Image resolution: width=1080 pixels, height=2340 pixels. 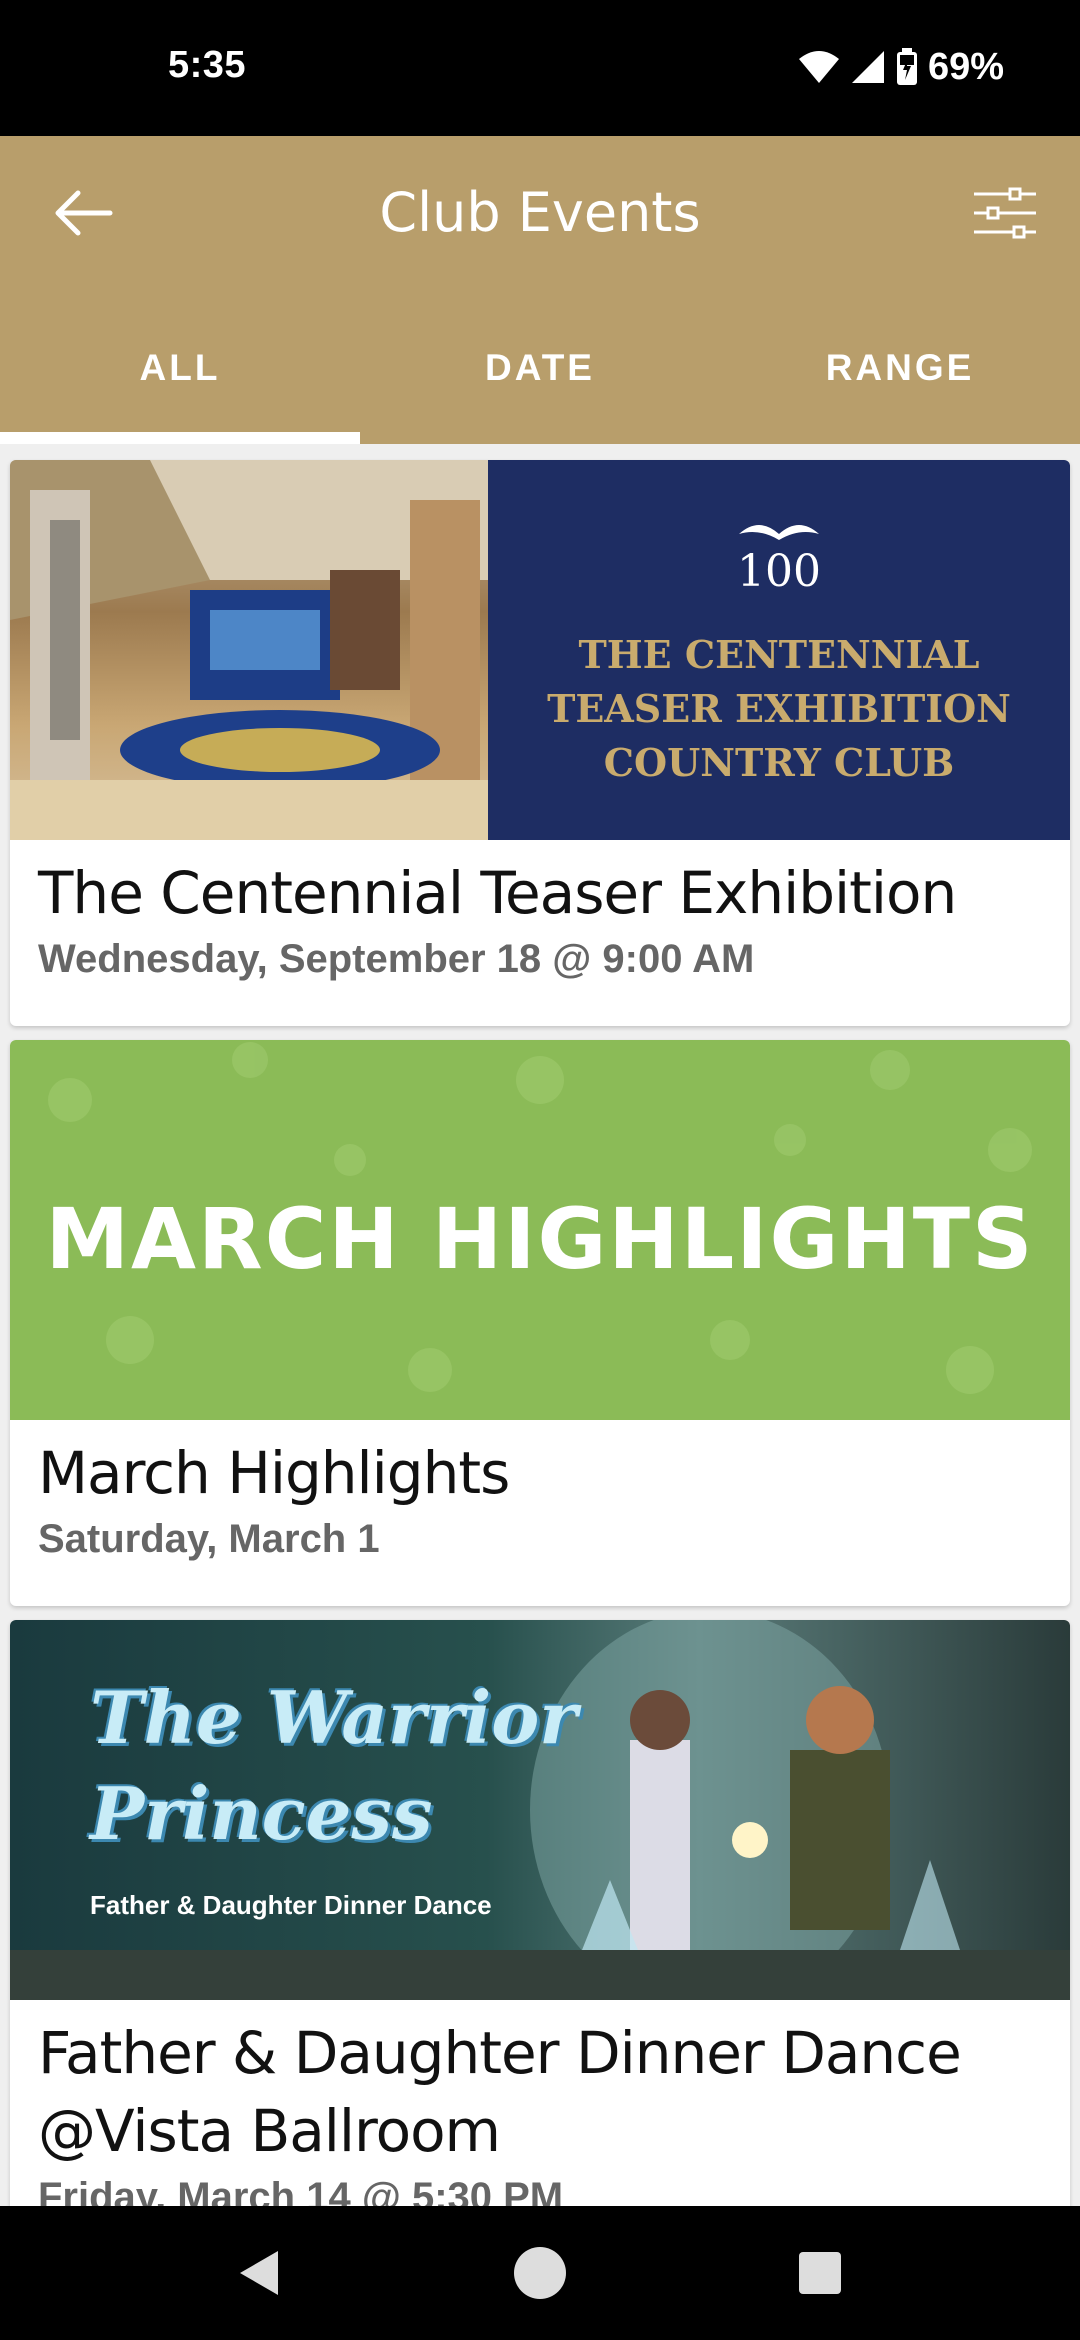 I want to click on banner-line-2: TEASER EXHIBITION, so click(x=779, y=708).